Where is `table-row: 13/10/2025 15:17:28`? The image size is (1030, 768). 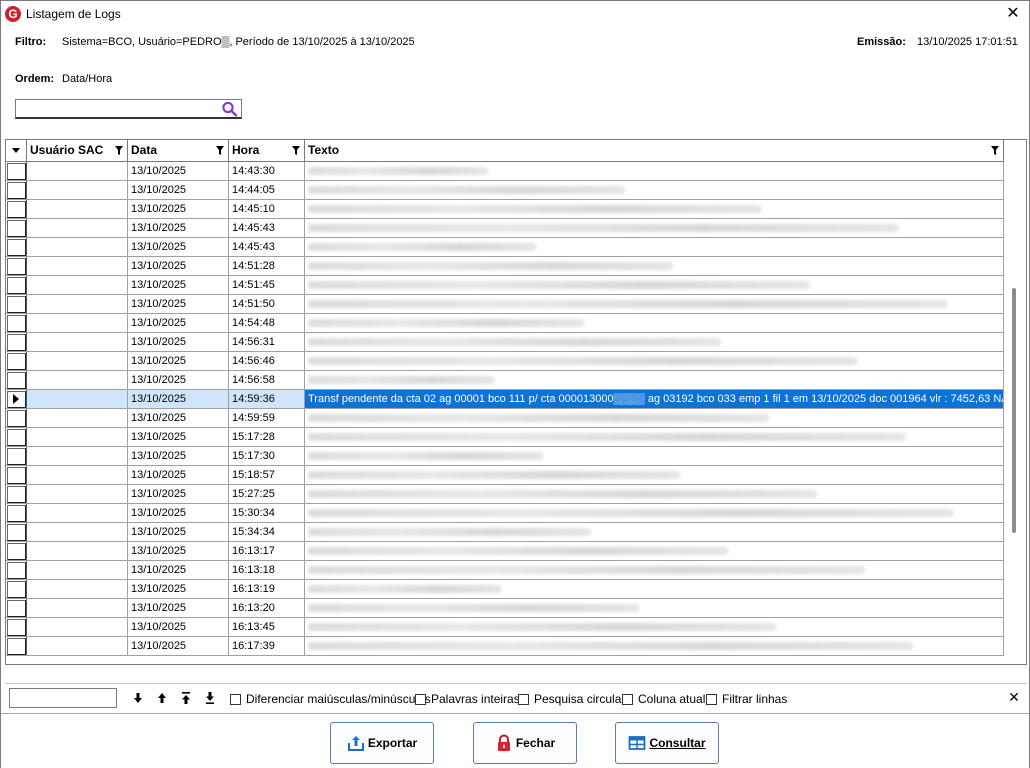
table-row: 13/10/2025 15:17:28 is located at coordinates (505, 437).